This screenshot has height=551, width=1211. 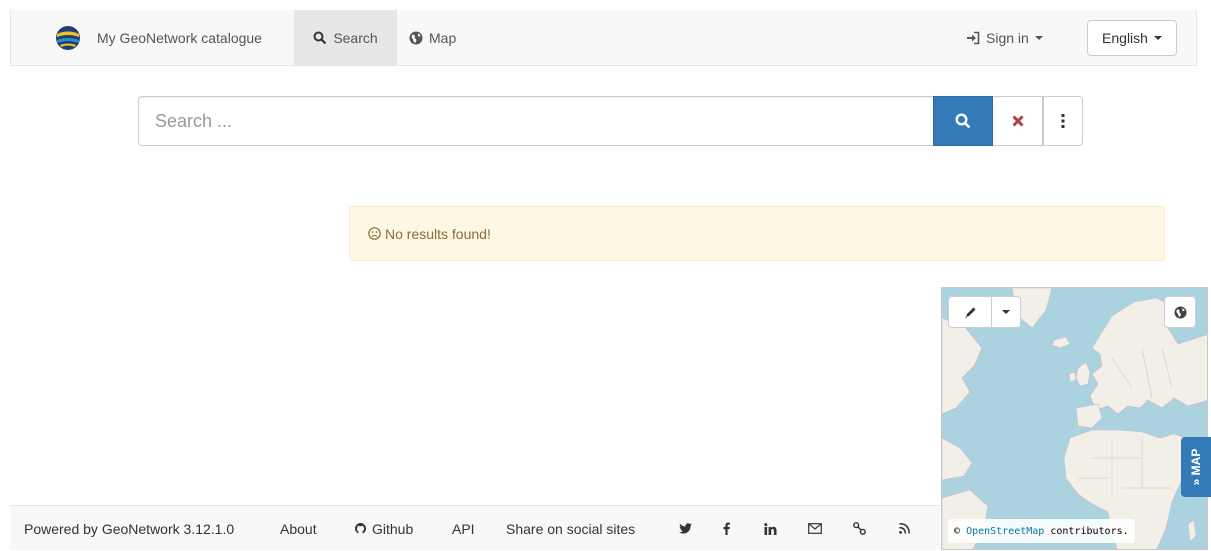 I want to click on map-attribution: © OpenStreetMap contributors., so click(x=1041, y=531).